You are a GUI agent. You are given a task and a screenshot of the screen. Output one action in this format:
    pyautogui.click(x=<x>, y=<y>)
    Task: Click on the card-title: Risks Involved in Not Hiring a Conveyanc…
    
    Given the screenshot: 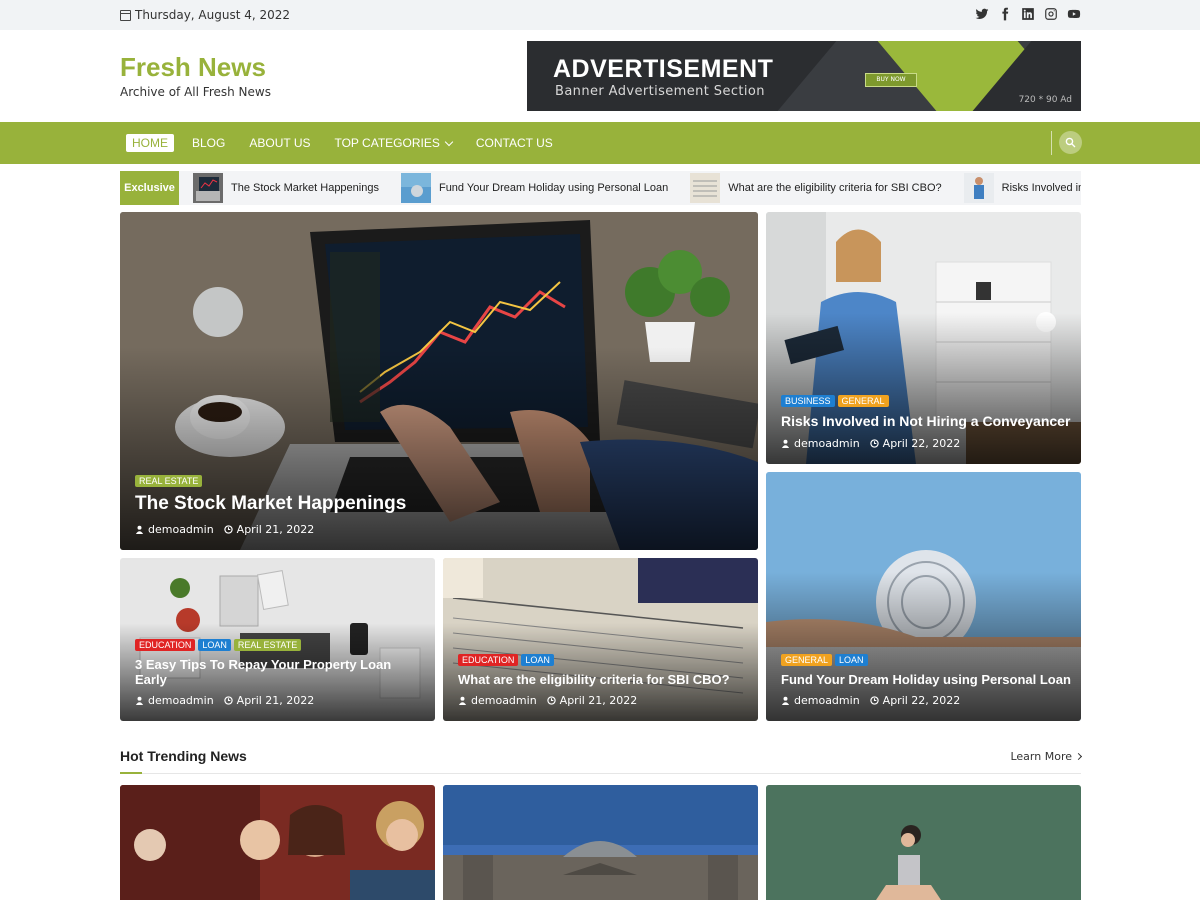 What is the action you would take?
    pyautogui.click(x=926, y=421)
    